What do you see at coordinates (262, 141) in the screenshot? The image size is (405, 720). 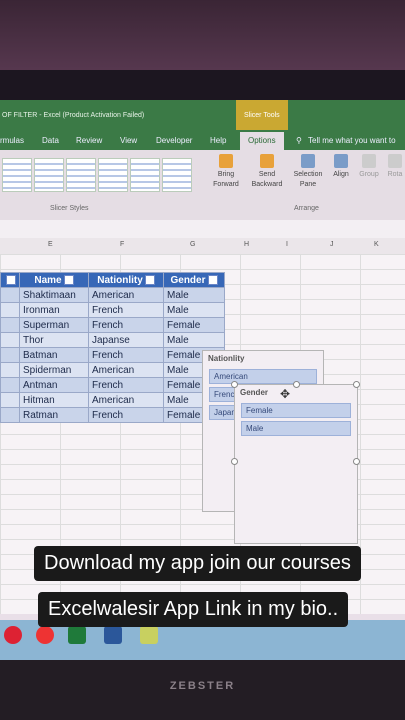 I see `tab-options: Options` at bounding box center [262, 141].